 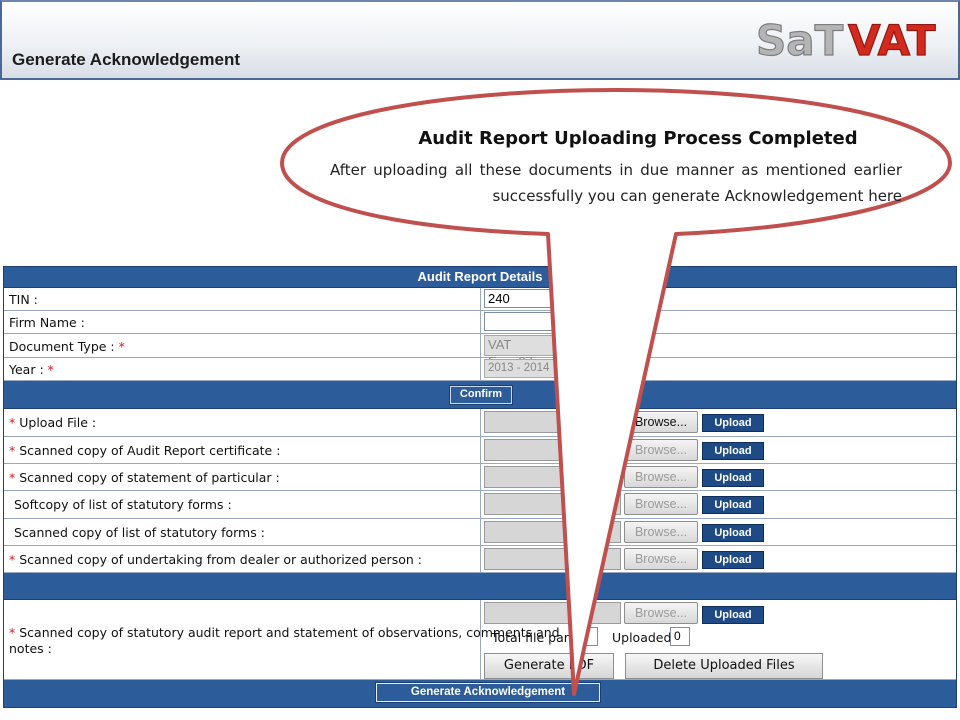 I want to click on tin-row: TIN : 240, so click(x=480, y=299).